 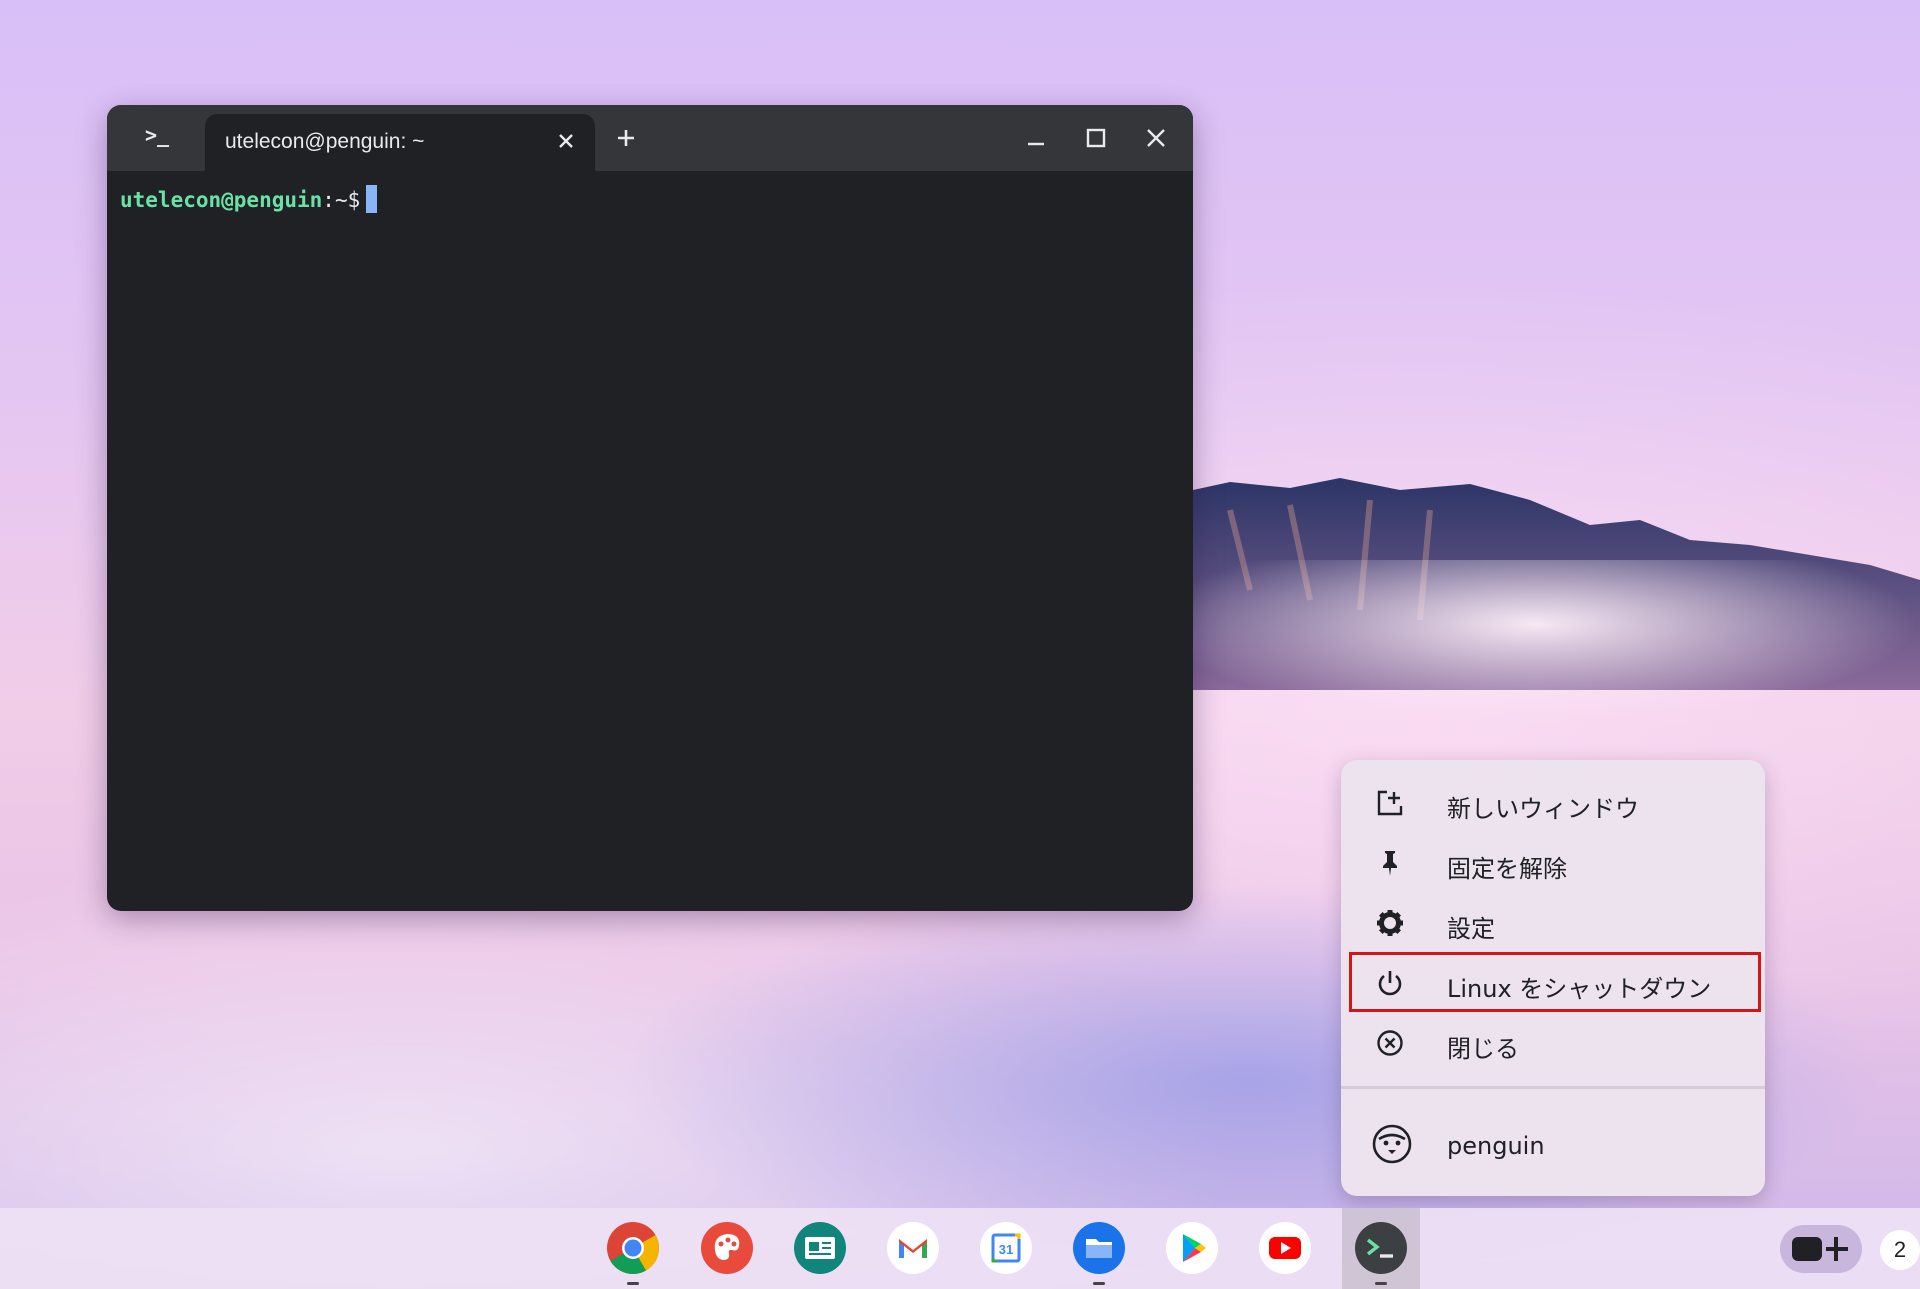 I want to click on status-tray-pill, so click(x=1821, y=1249).